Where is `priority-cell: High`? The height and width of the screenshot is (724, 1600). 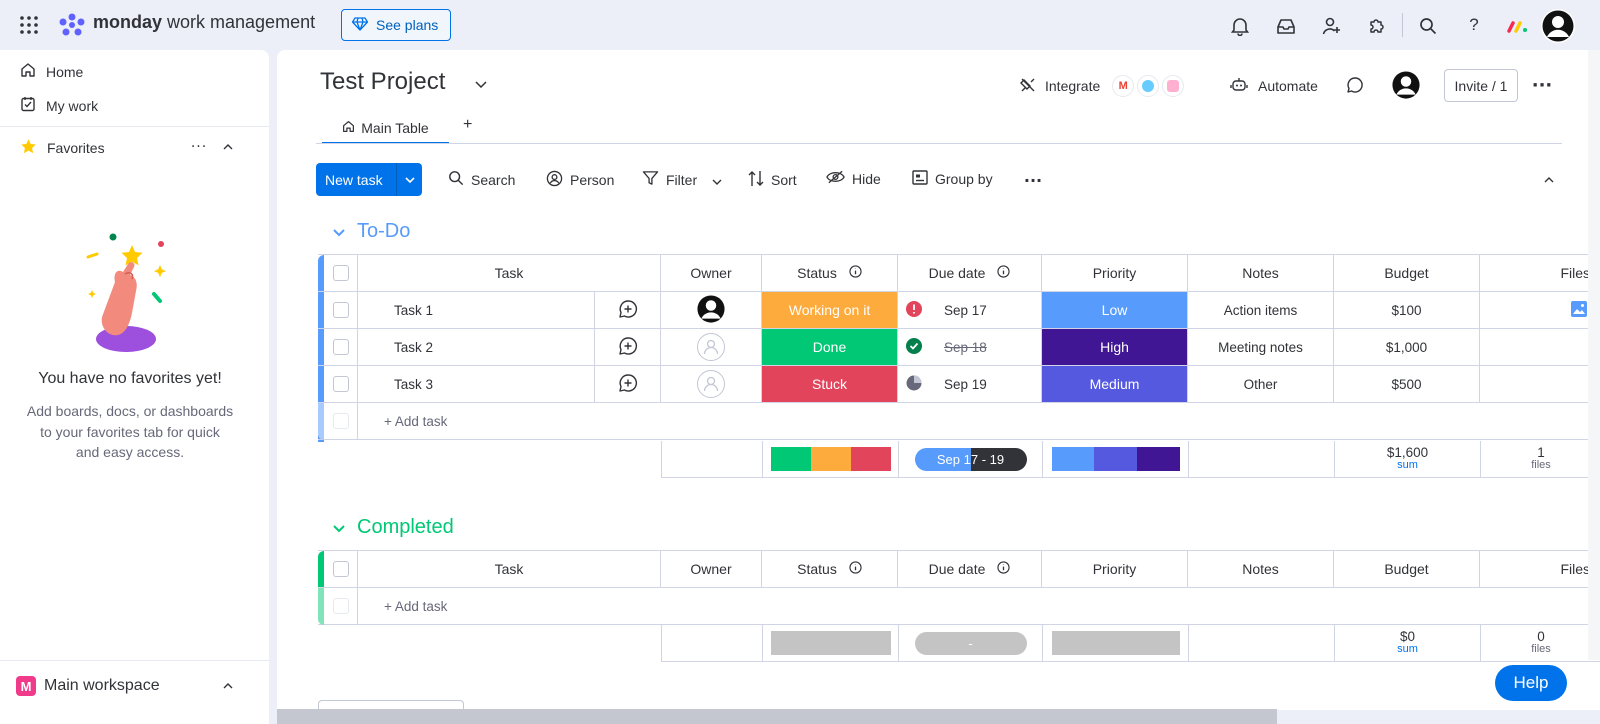 priority-cell: High is located at coordinates (1115, 347).